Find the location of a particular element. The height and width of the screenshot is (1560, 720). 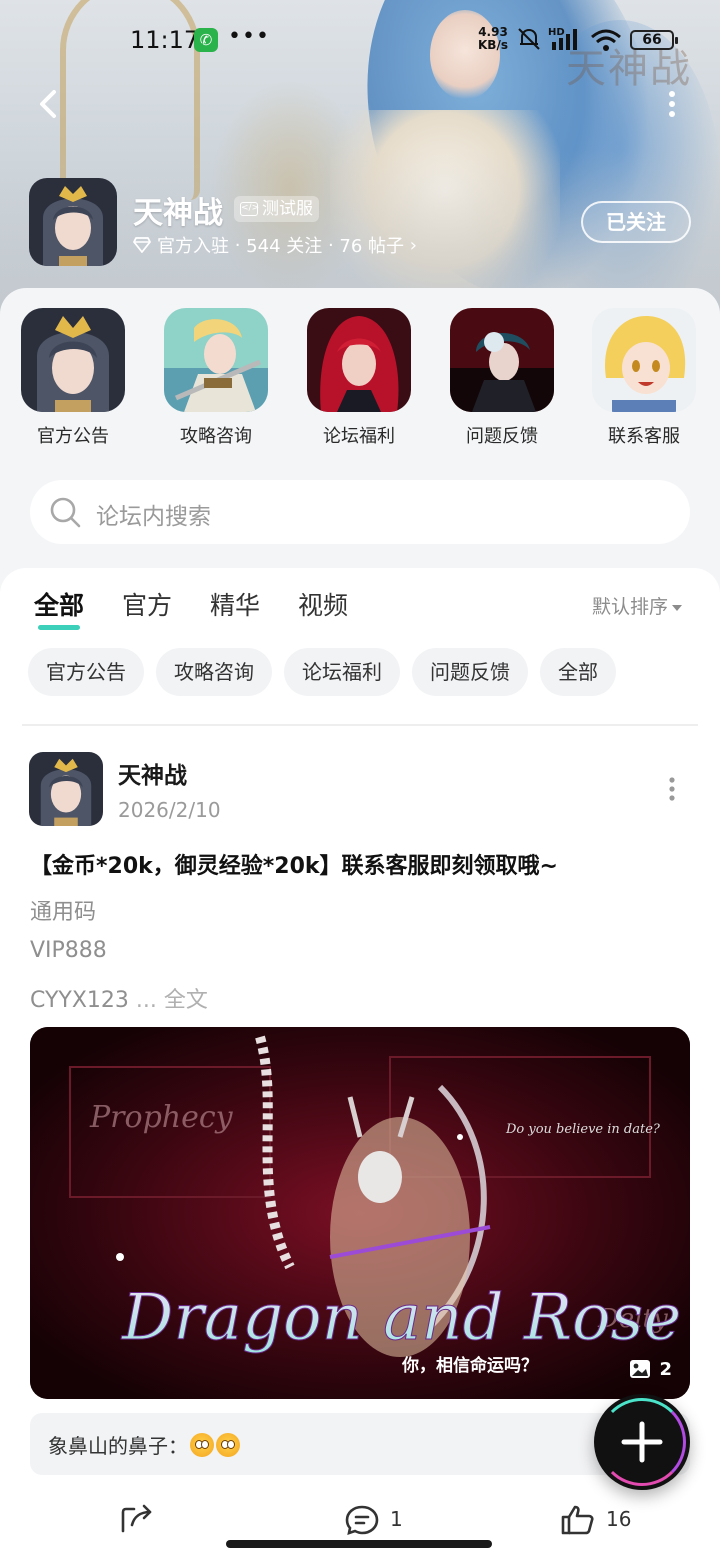

shortcut-label: 论坛福利 is located at coordinates (359, 436).